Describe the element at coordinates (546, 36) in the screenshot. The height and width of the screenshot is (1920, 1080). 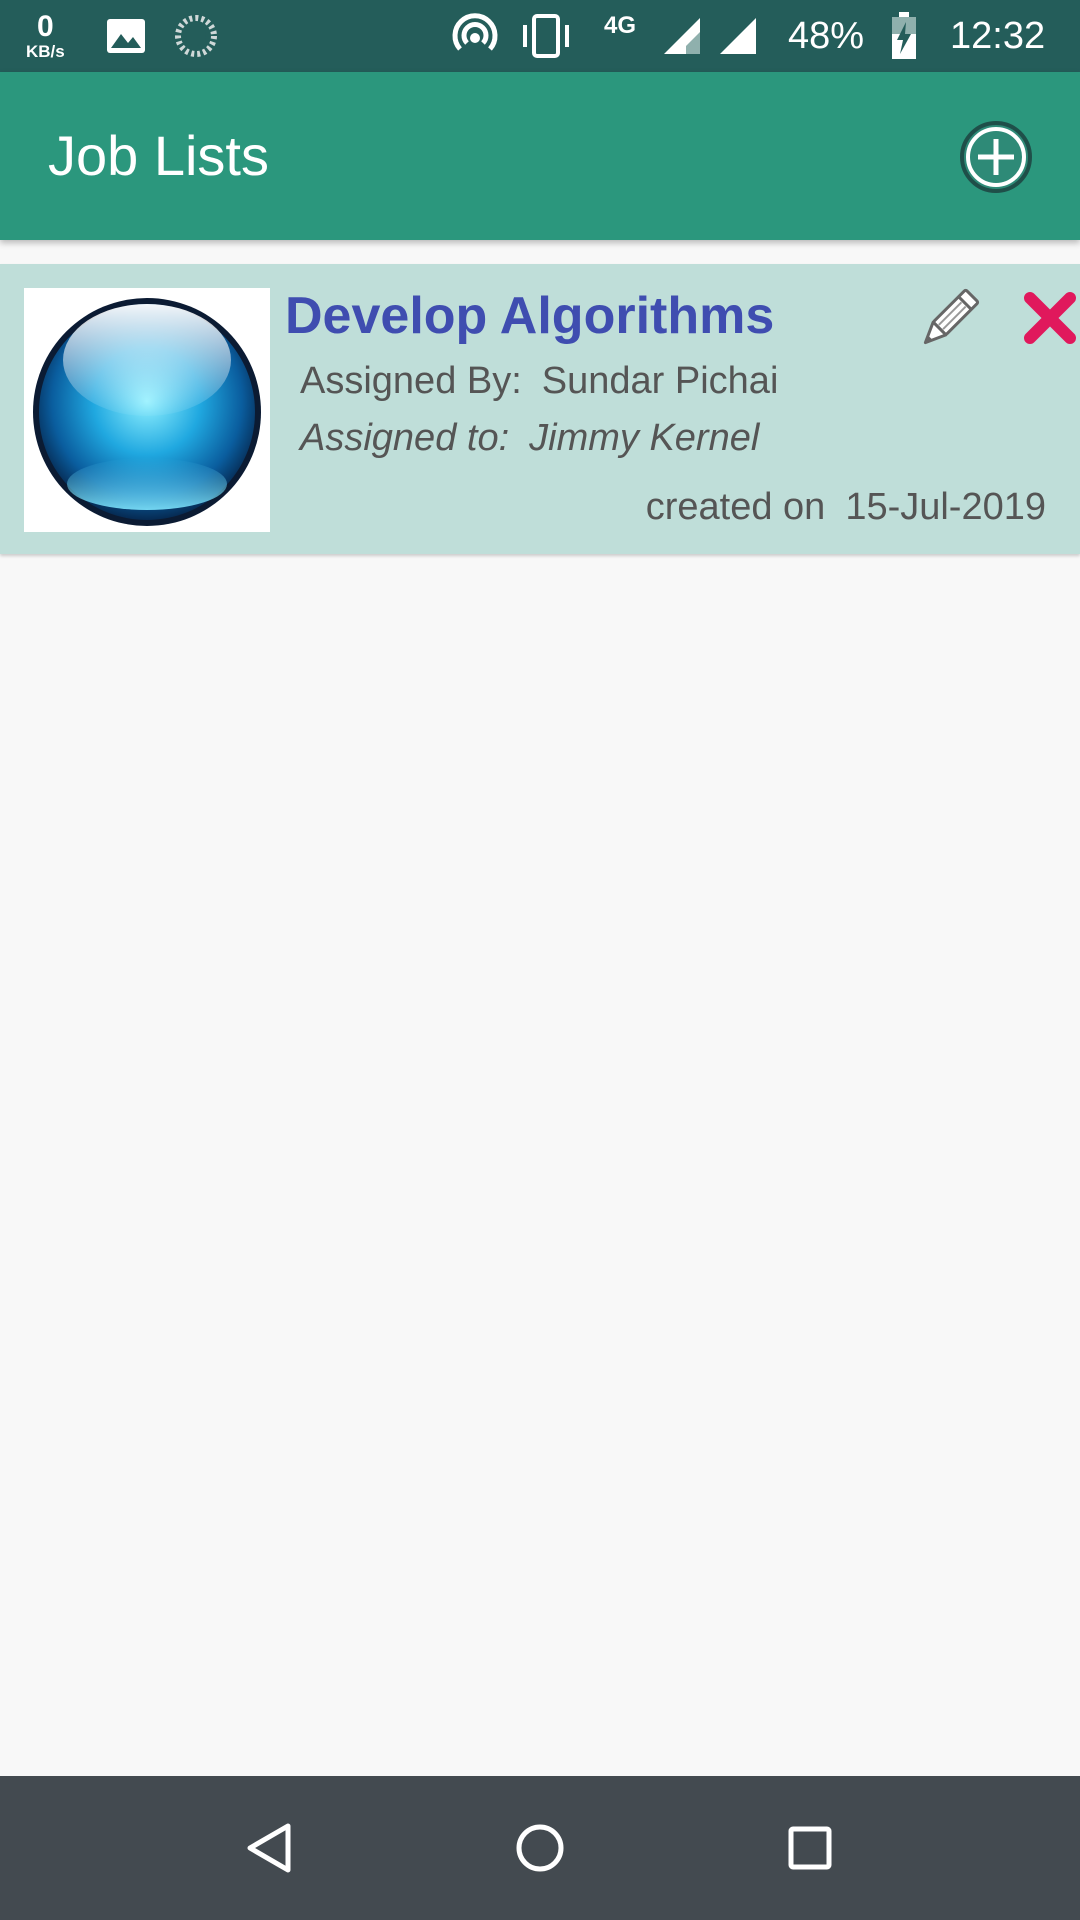
I see `vibrate-icon` at that location.